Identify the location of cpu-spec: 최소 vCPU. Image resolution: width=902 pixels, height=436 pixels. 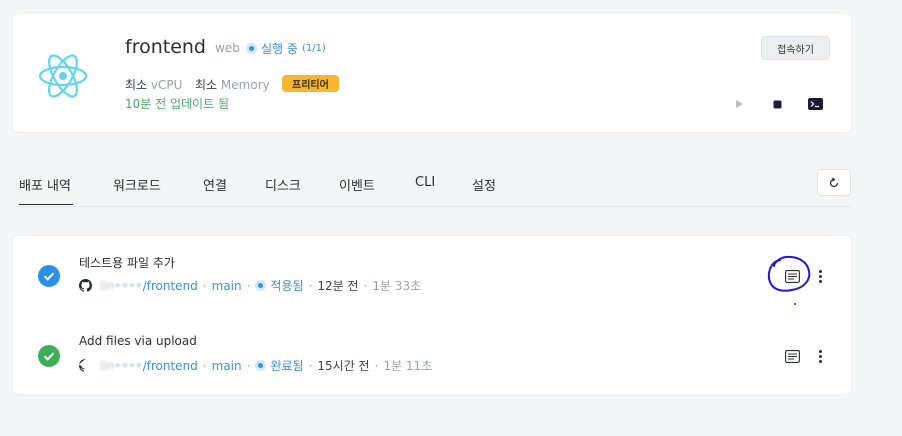
(153, 84).